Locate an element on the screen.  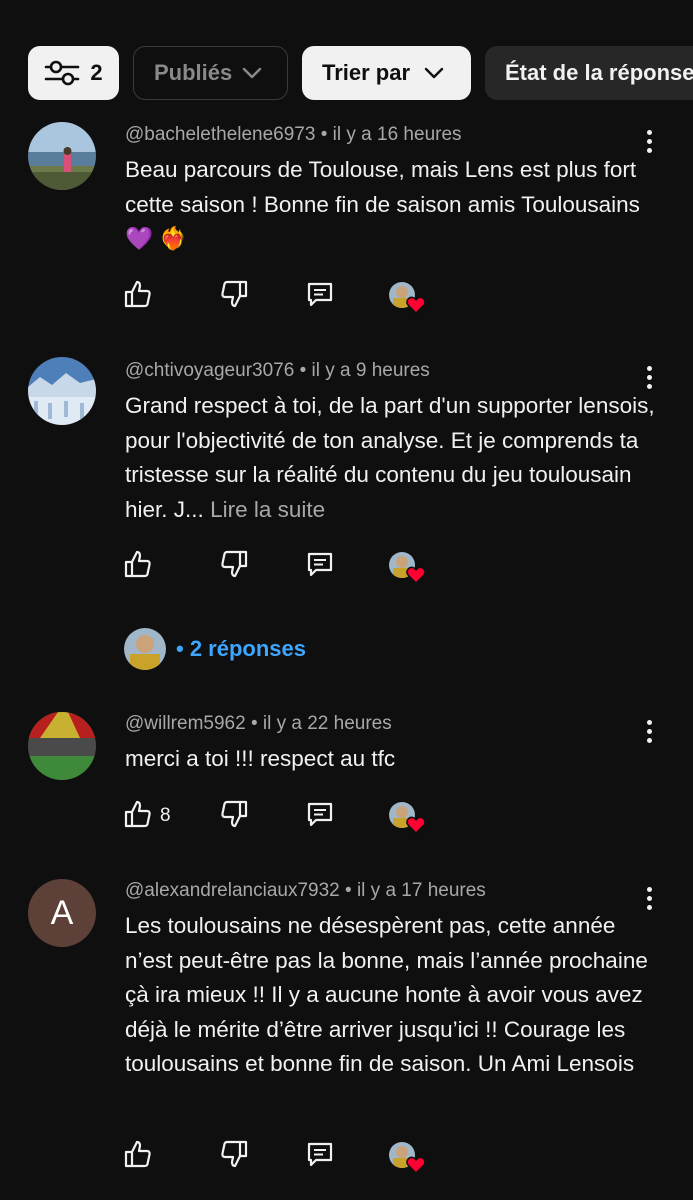
comment-time: il y a 17 heures is located at coordinates (421, 890).